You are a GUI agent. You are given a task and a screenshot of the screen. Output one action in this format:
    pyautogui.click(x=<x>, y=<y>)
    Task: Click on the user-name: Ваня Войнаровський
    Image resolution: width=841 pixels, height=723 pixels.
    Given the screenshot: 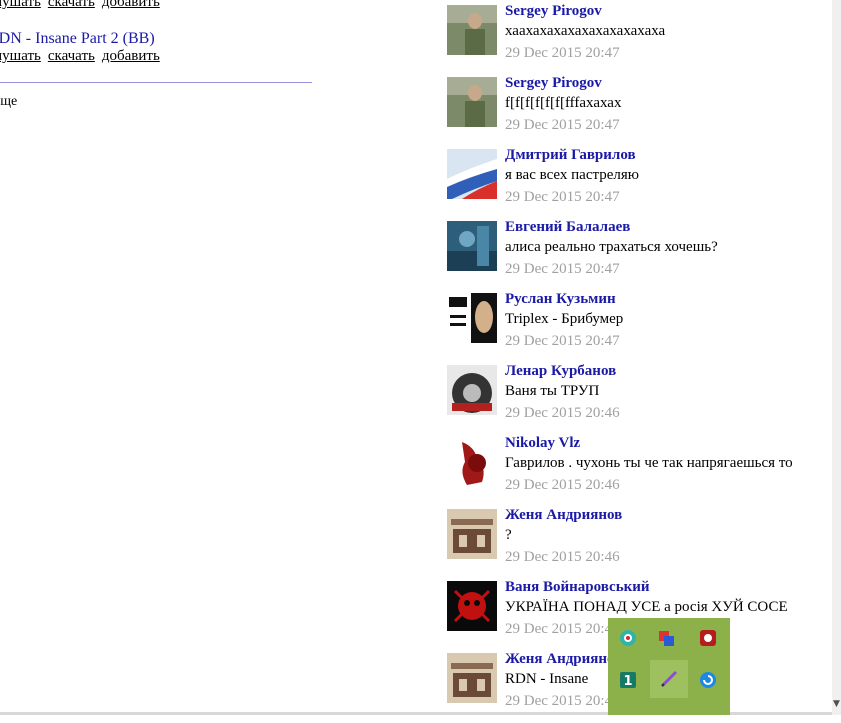 What is the action you would take?
    pyautogui.click(x=577, y=587)
    